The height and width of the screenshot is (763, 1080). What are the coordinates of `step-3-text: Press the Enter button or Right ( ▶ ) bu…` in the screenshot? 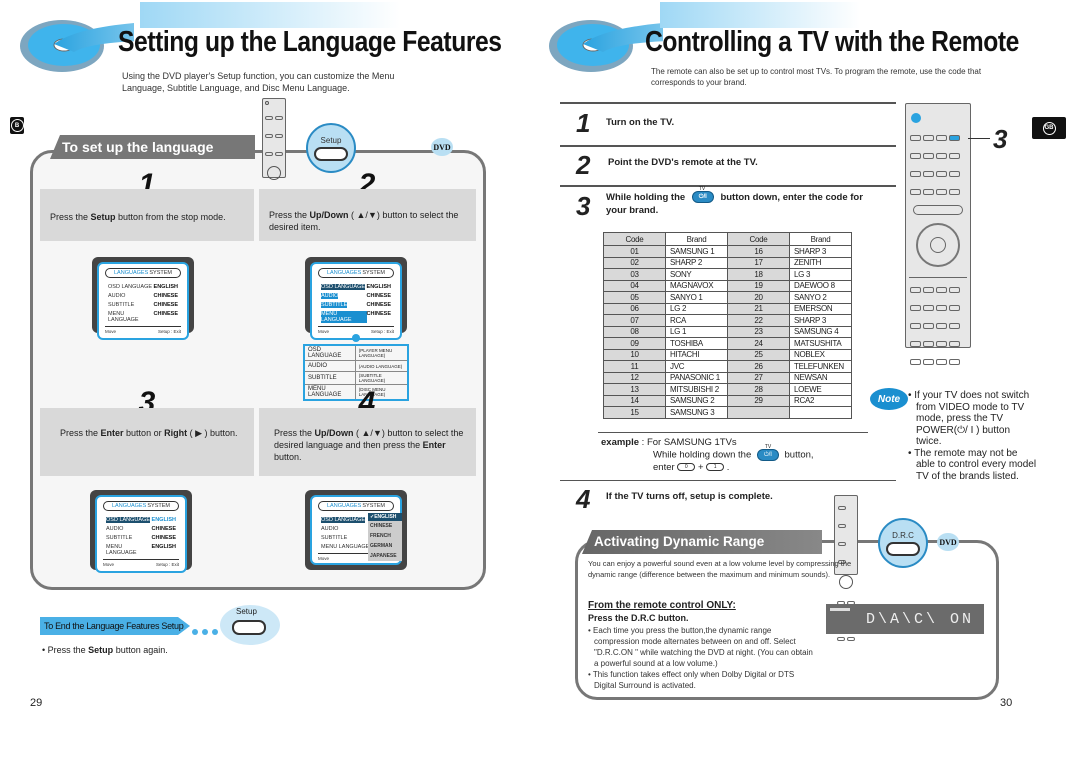 It's located at (147, 442).